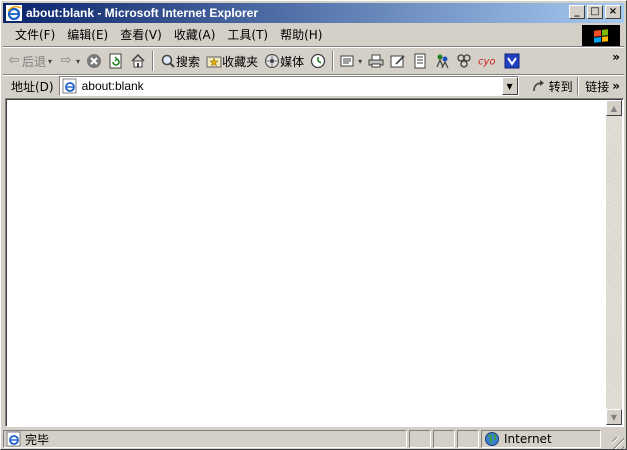 Image resolution: width=627 pixels, height=450 pixels. I want to click on refresh-icon, so click(115, 61).